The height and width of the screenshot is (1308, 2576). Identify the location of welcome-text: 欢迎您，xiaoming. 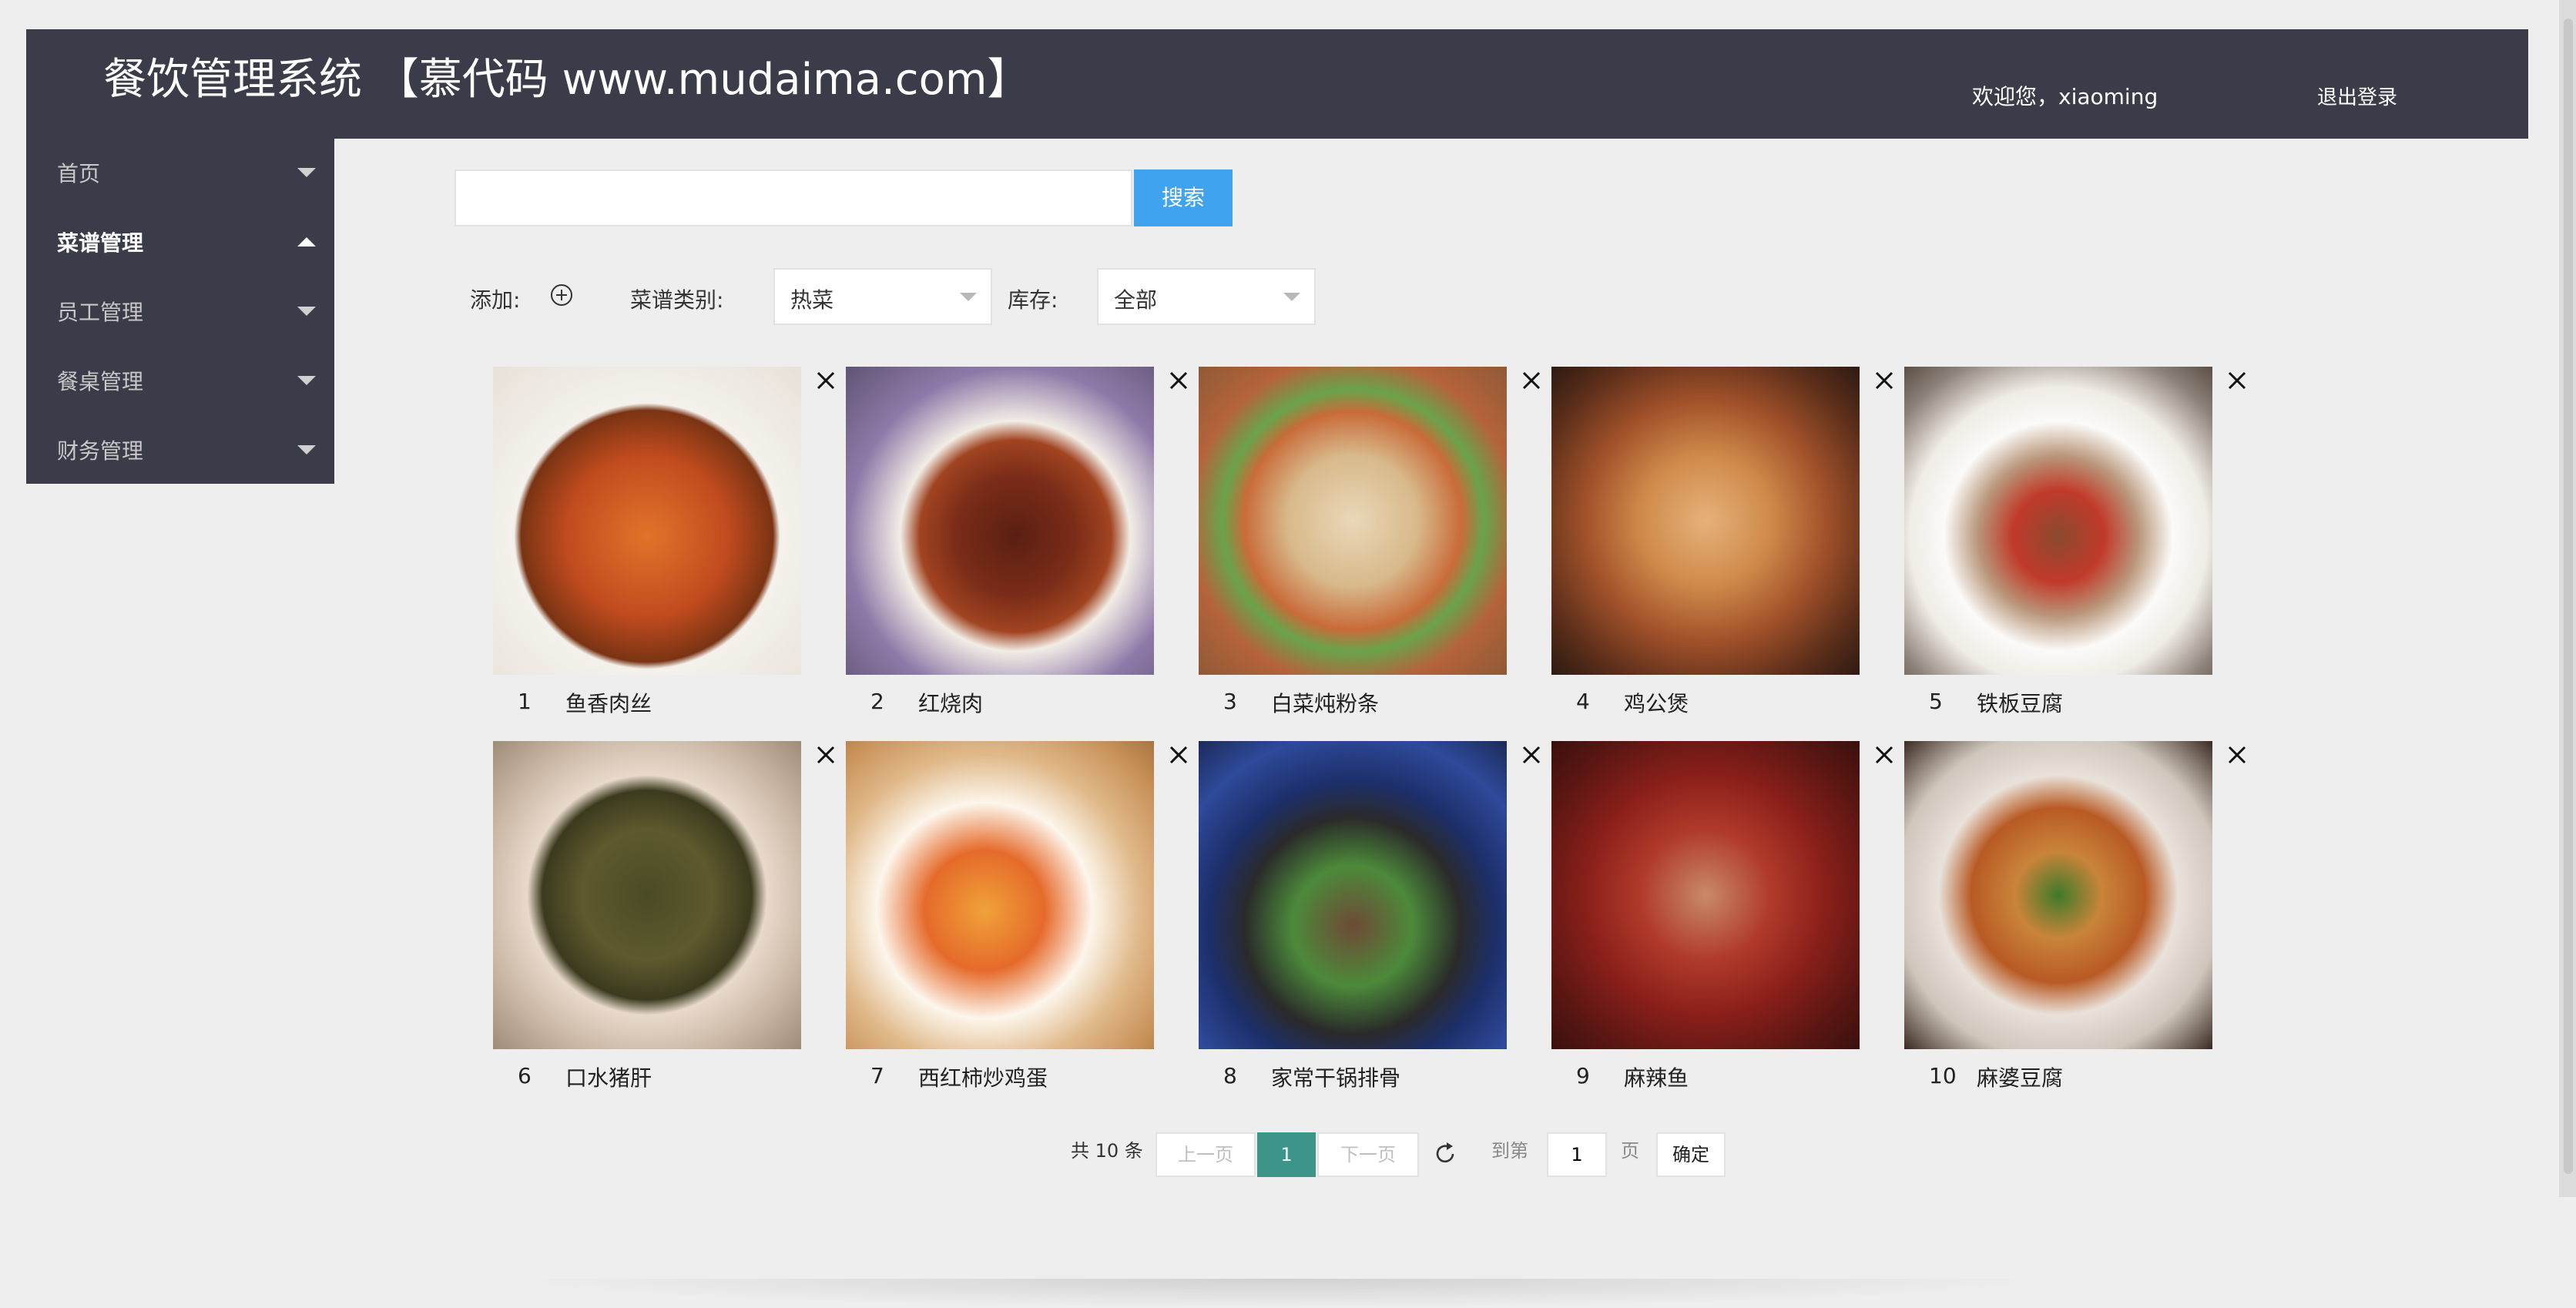
(2065, 97).